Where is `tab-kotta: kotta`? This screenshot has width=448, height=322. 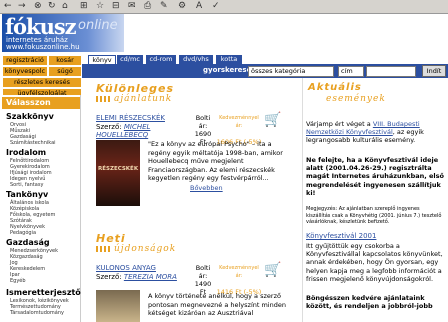
tab-kotta: kotta is located at coordinates (229, 59).